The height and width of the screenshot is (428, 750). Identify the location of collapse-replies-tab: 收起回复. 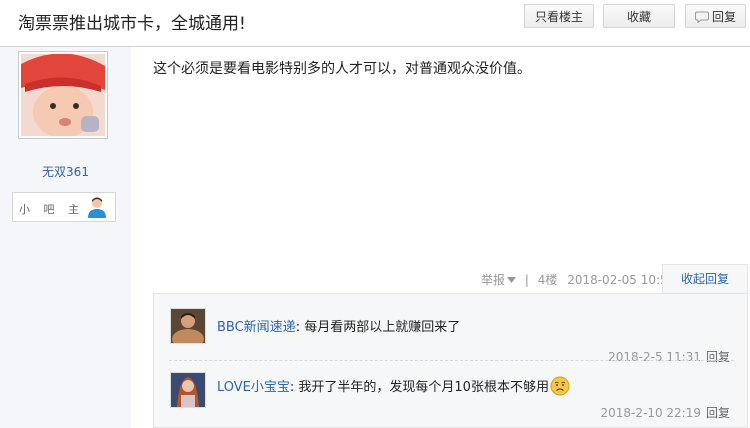
(705, 279).